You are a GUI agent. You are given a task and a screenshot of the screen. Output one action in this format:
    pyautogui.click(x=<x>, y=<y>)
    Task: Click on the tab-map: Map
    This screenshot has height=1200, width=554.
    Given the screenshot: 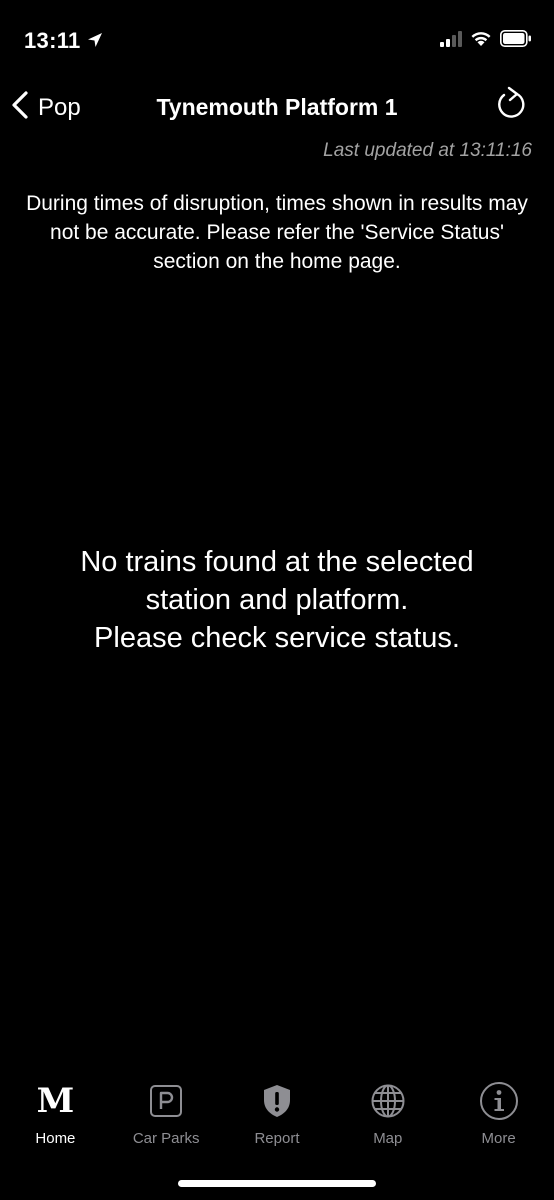 What is the action you would take?
    pyautogui.click(x=387, y=1118)
    